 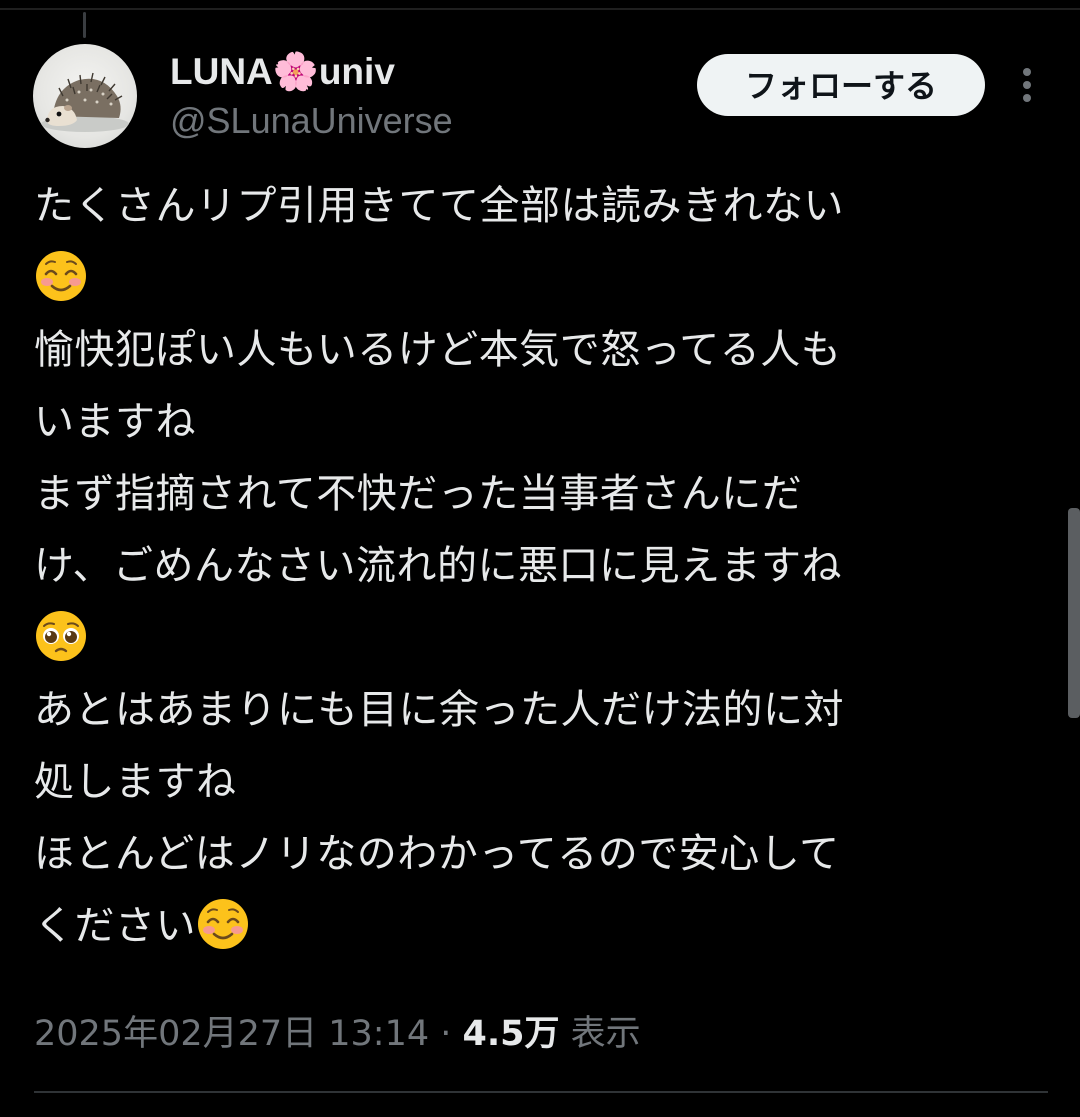 I want to click on thread-connector-line, so click(x=84, y=25).